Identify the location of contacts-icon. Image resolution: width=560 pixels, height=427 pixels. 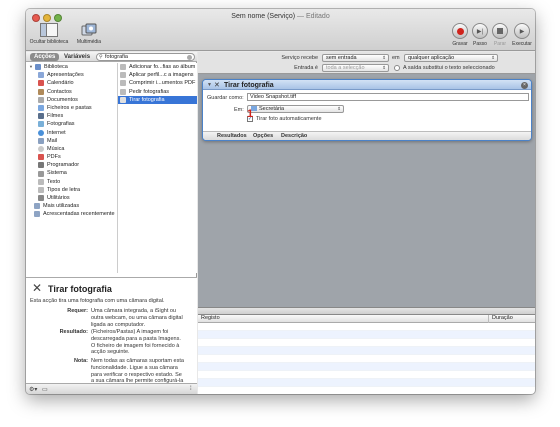
(41, 91).